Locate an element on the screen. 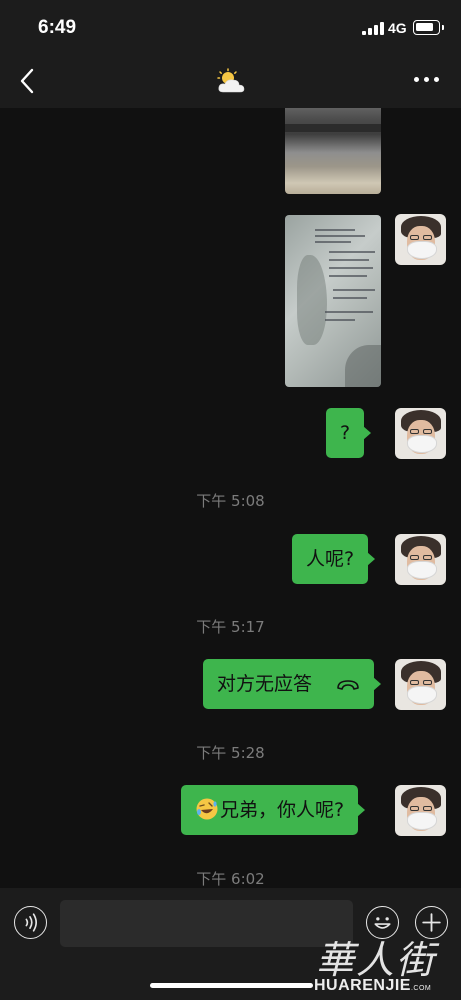 This screenshot has height=1000, width=461. sun-behind-cloud-icon is located at coordinates (231, 80).